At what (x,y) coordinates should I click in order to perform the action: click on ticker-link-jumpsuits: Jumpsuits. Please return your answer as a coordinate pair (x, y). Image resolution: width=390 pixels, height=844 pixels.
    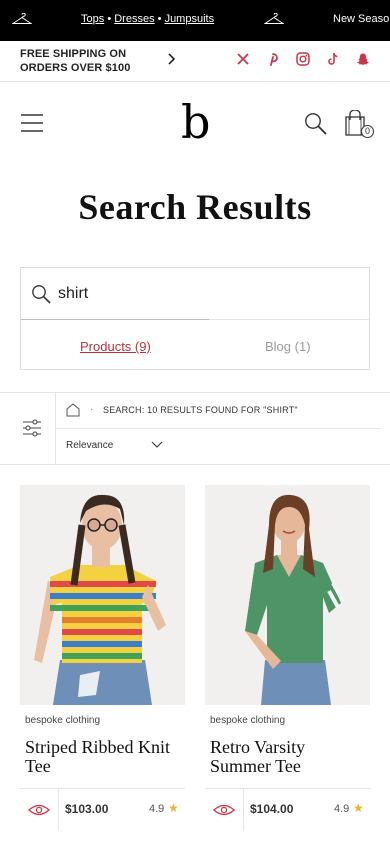
    Looking at the image, I should click on (190, 19).